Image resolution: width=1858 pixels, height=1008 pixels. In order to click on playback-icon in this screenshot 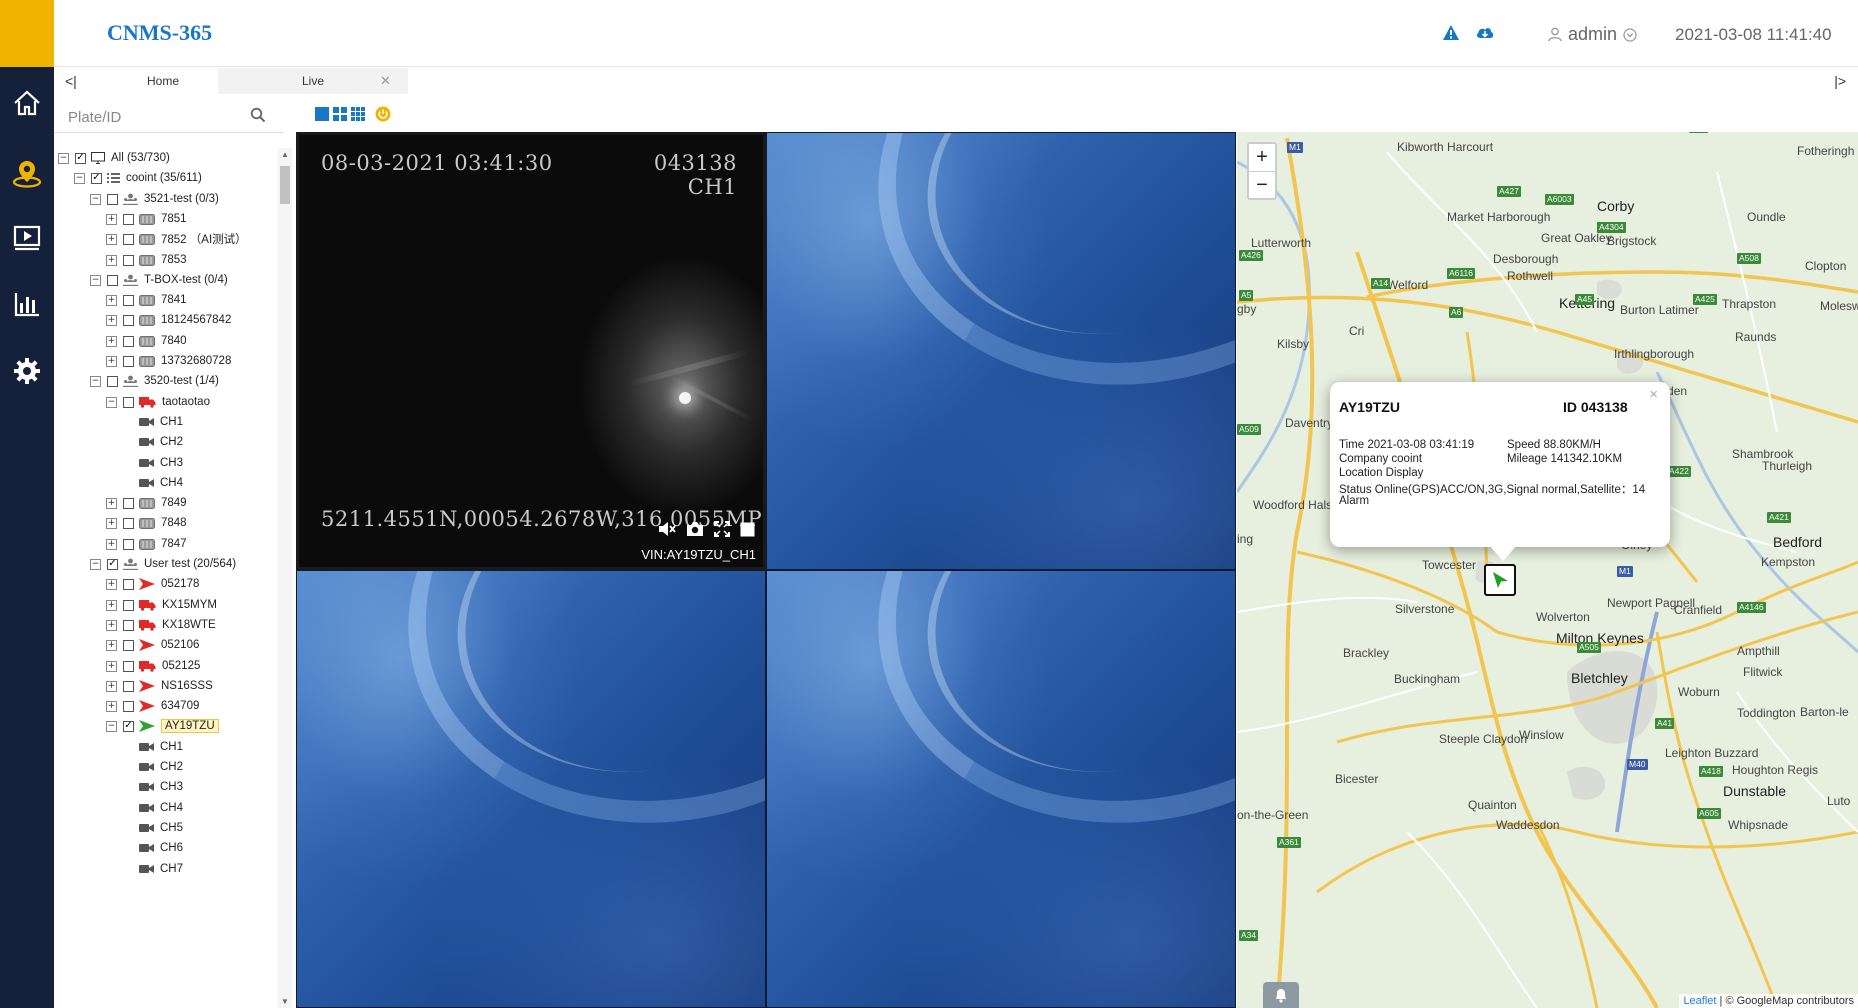, I will do `click(27, 237)`.